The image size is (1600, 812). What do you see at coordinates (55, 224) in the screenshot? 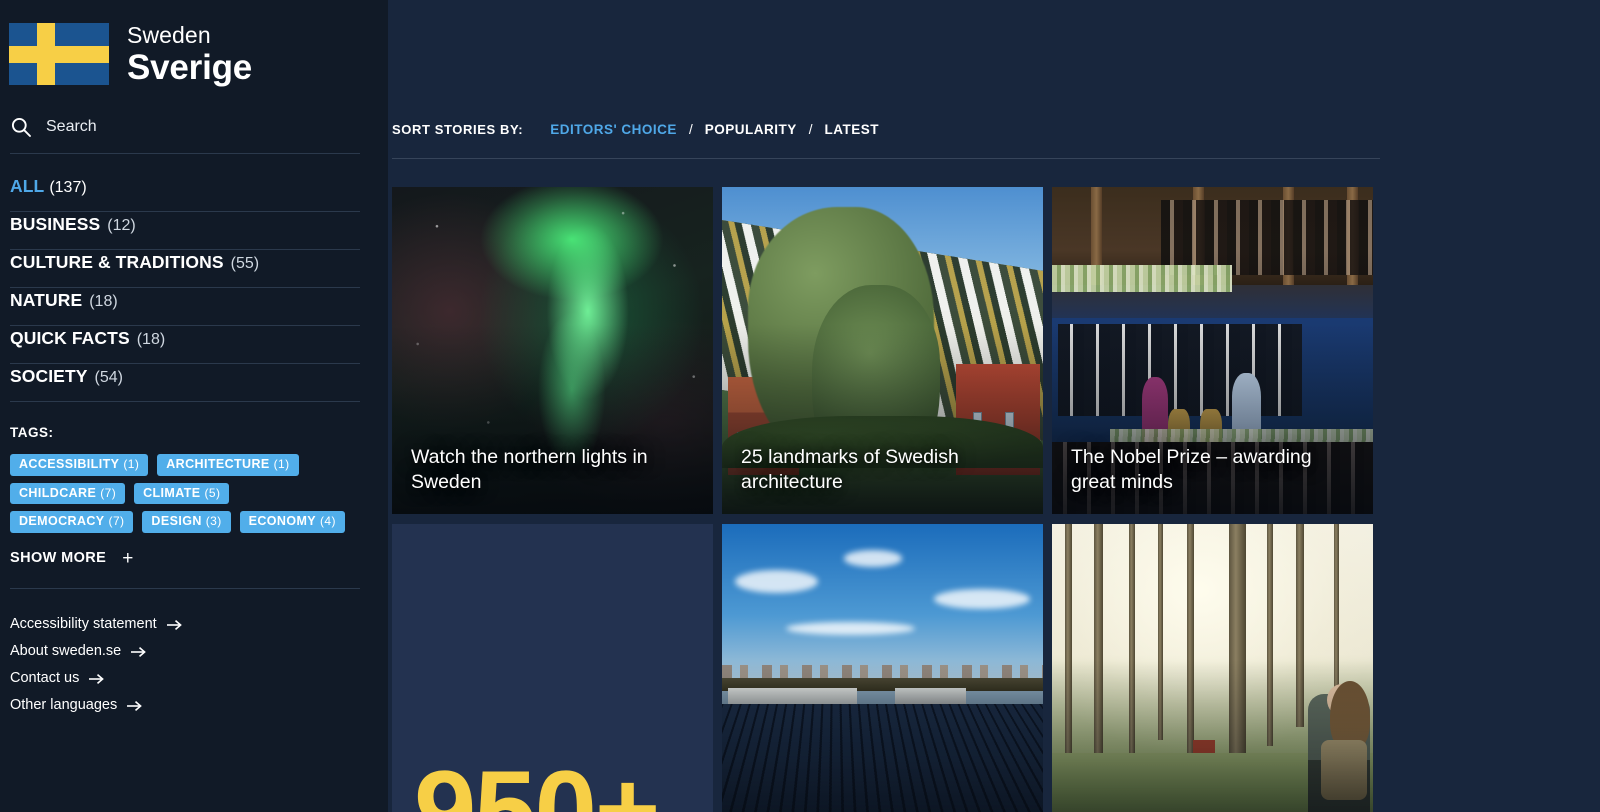
I see `category-label: BUSINESS` at bounding box center [55, 224].